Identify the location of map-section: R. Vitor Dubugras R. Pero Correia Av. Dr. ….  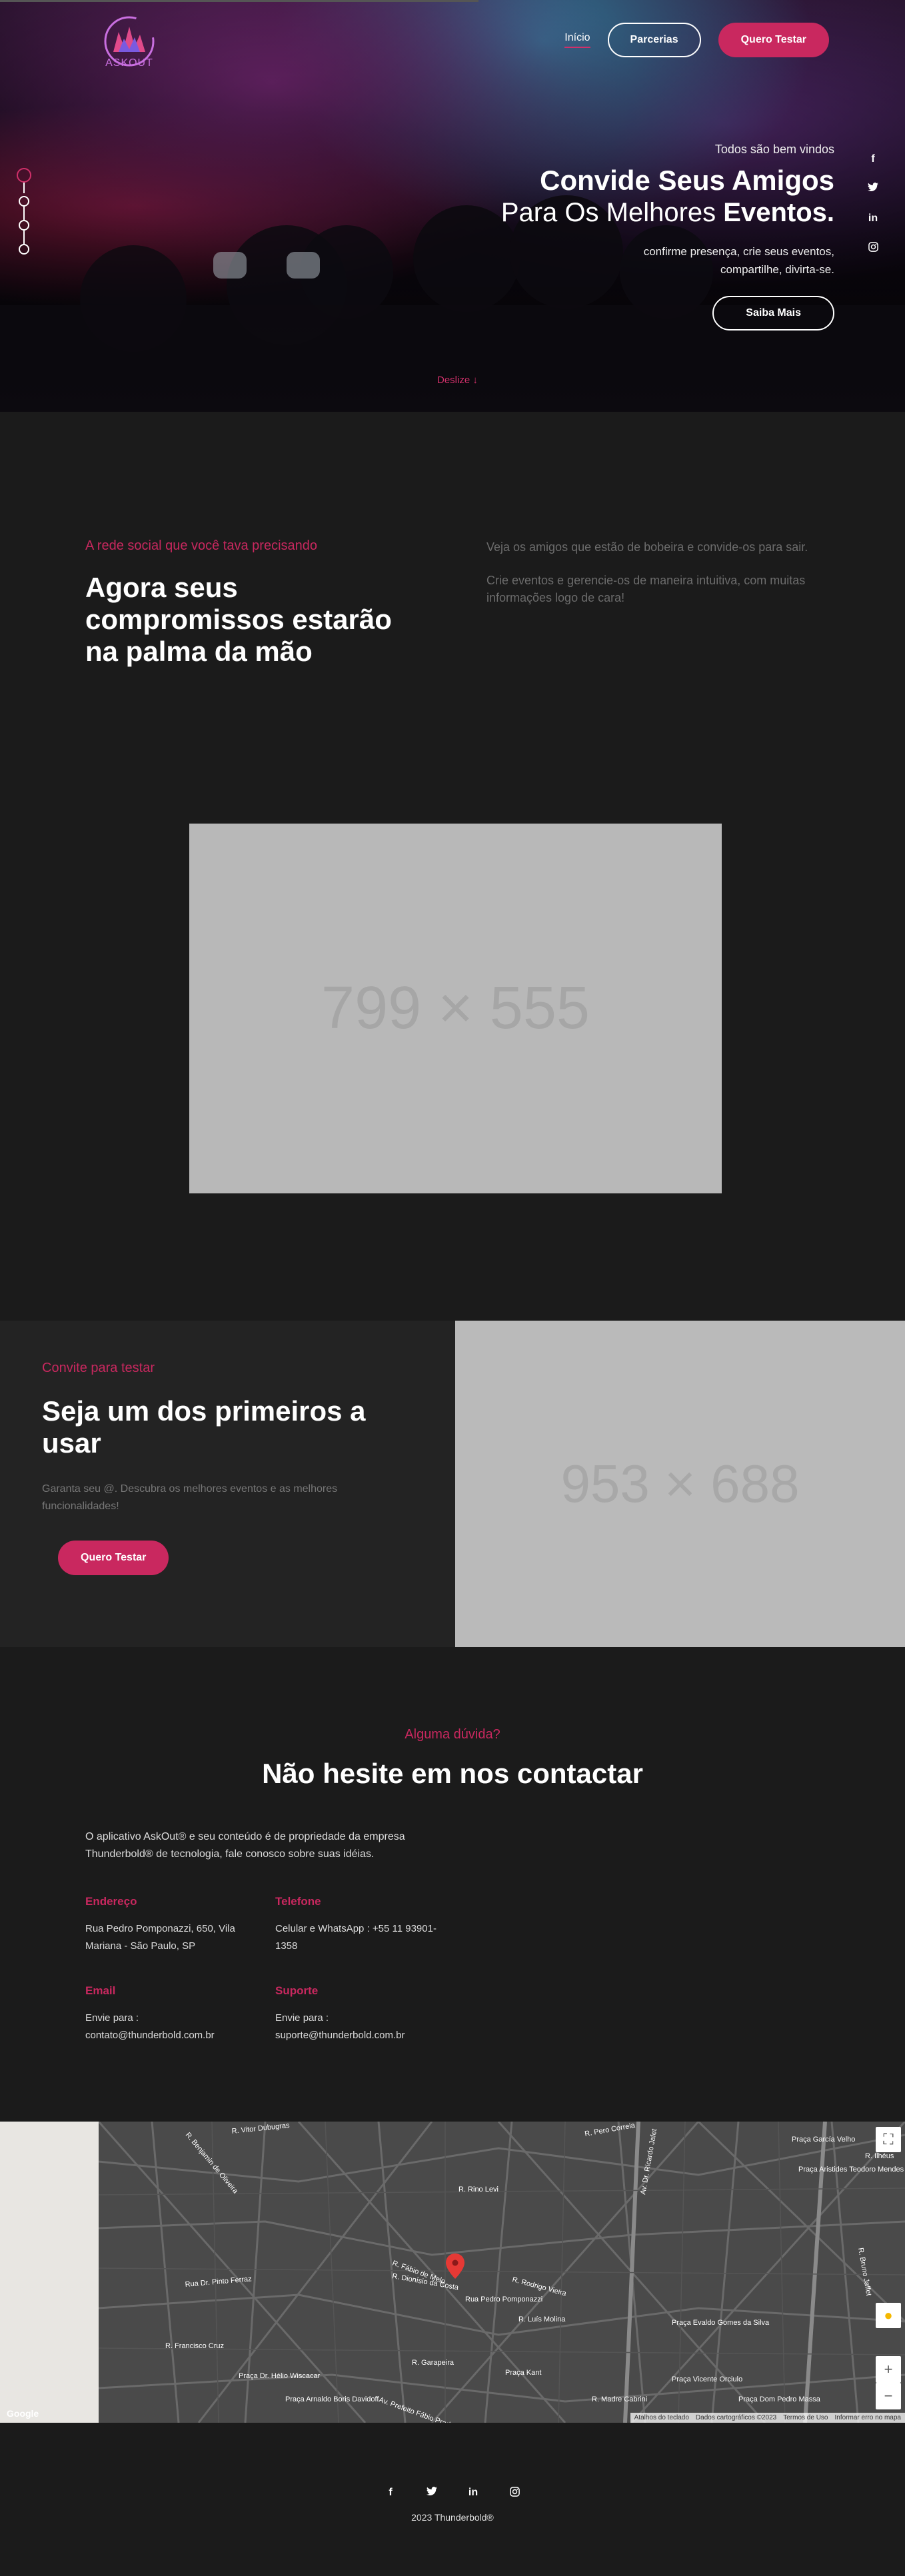
(452, 2273).